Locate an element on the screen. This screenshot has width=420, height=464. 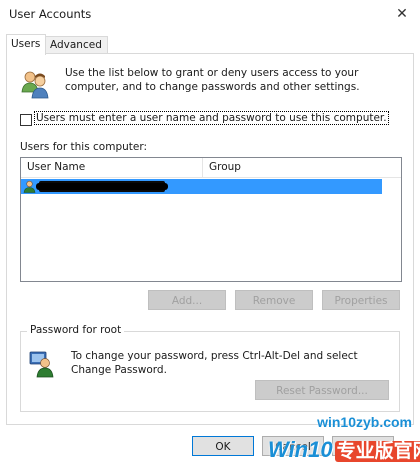
users-group-icon is located at coordinates (35, 85).